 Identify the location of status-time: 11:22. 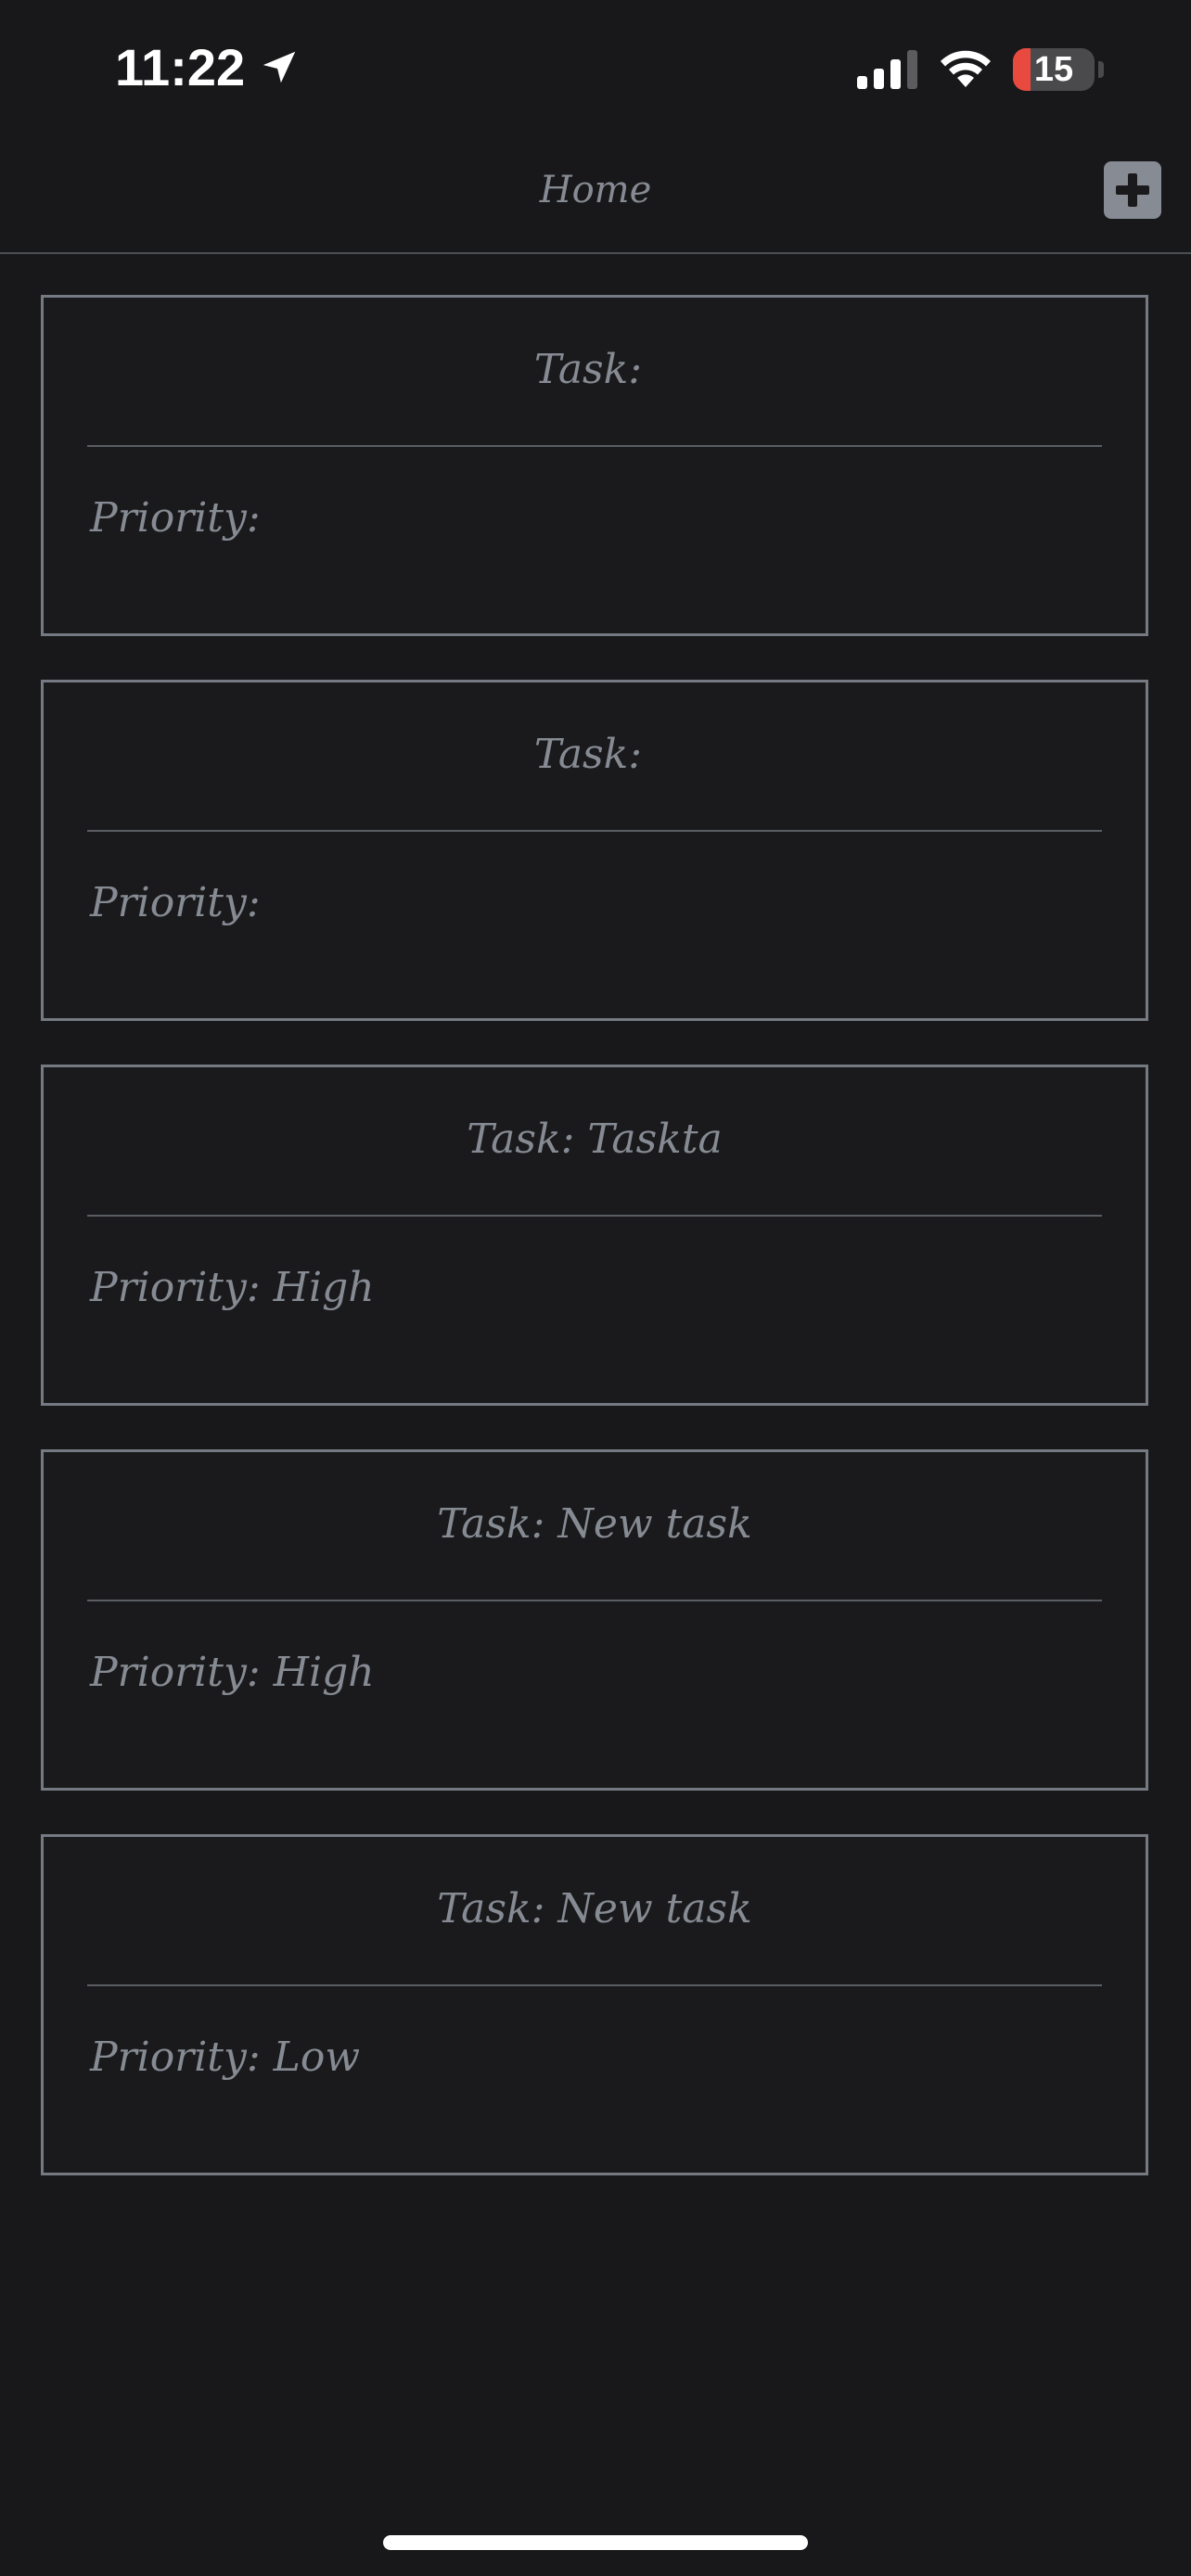
(180, 67).